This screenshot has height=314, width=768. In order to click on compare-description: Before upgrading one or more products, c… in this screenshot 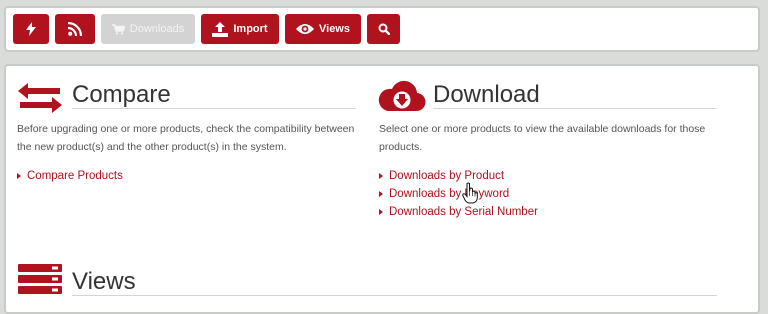, I will do `click(186, 138)`.